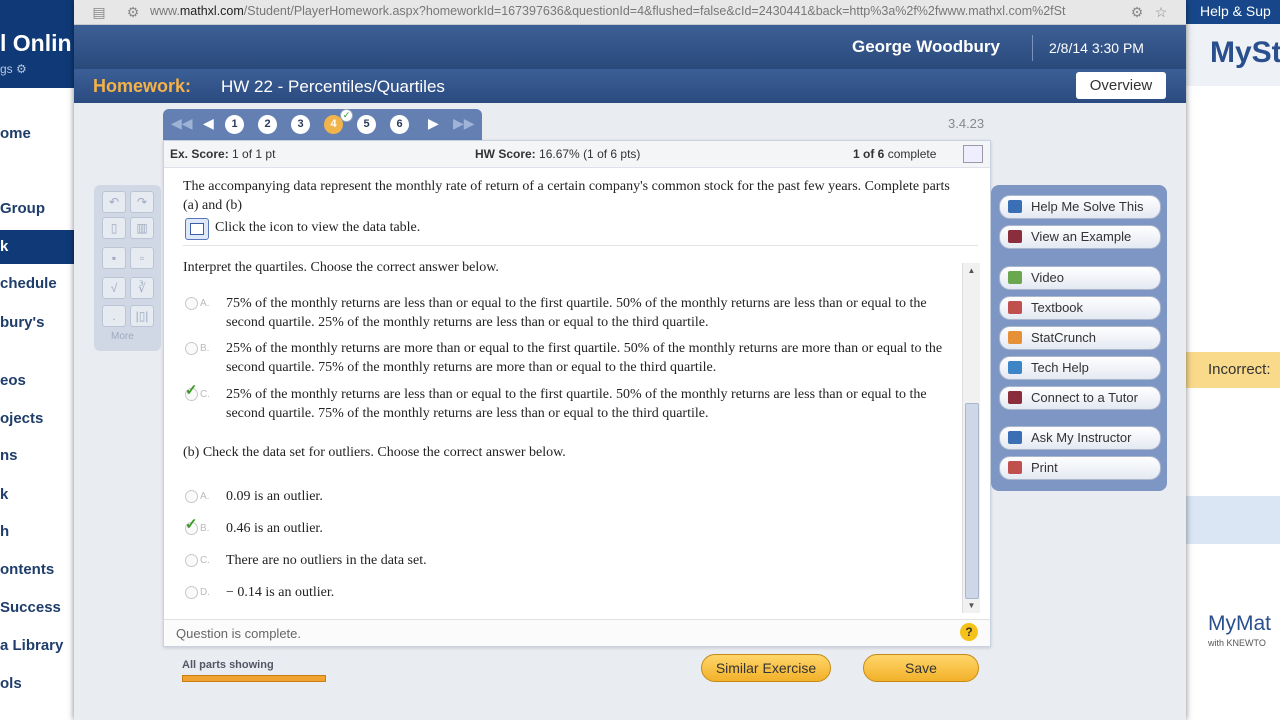 The height and width of the screenshot is (720, 1280). What do you see at coordinates (926, 46) in the screenshot?
I see `user-name: George Woodbury` at bounding box center [926, 46].